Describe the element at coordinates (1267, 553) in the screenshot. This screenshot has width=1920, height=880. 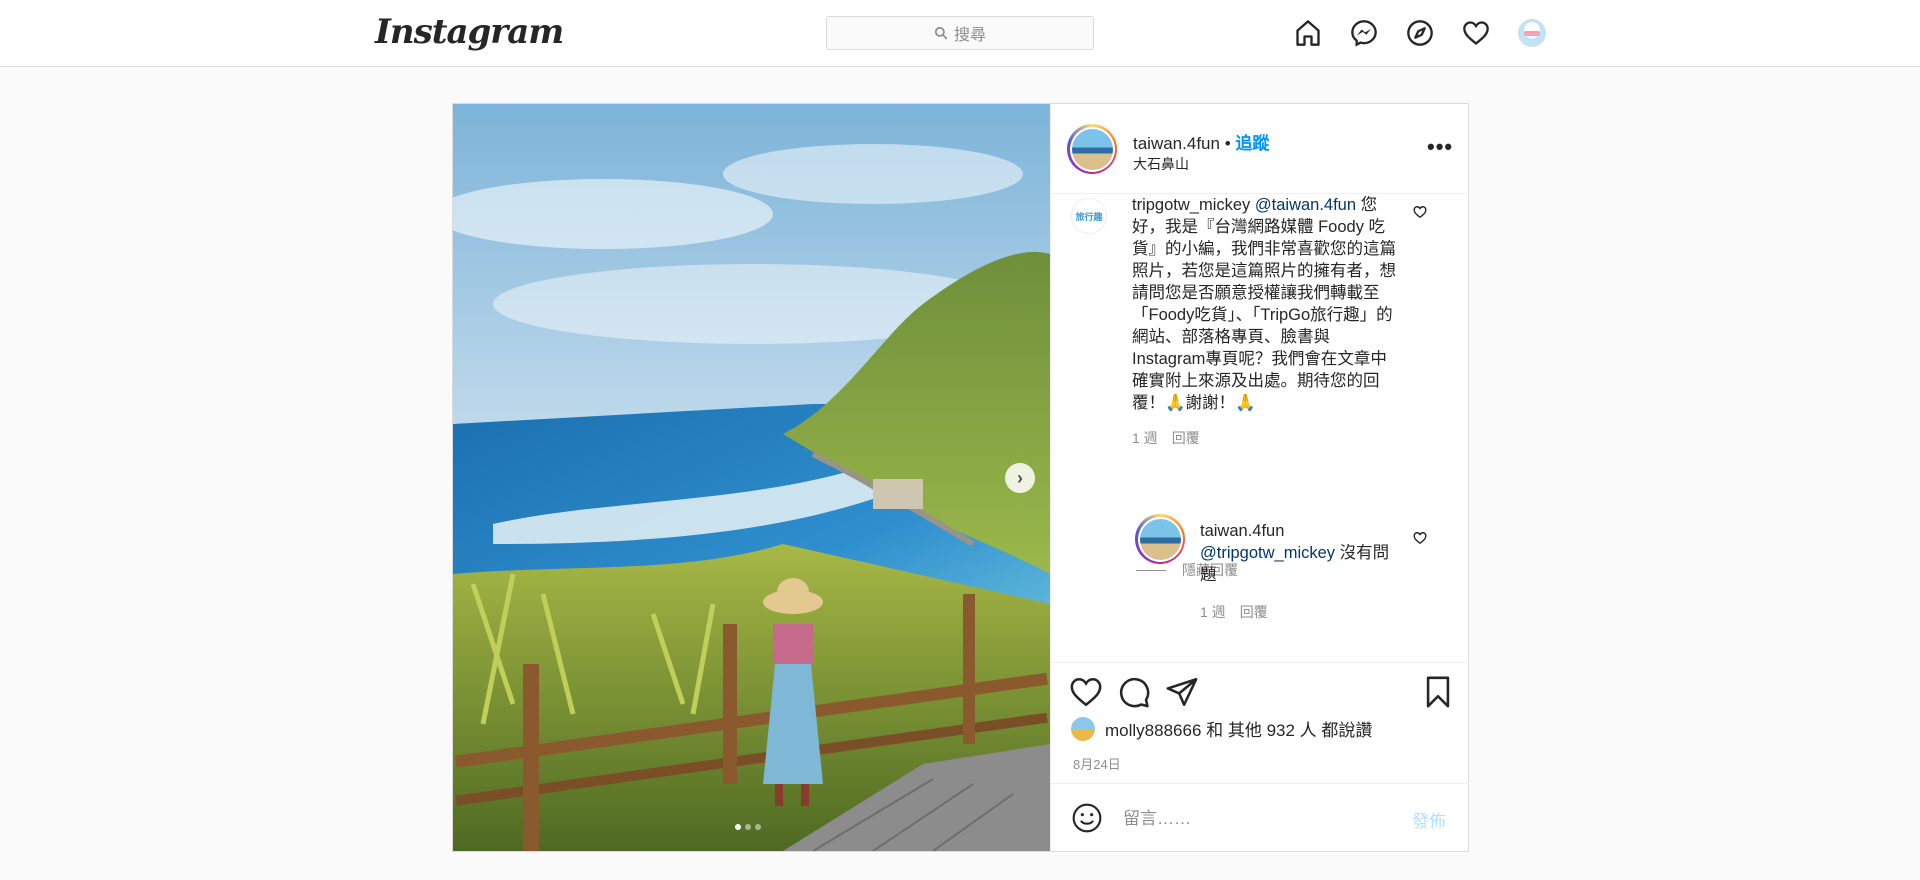
I see `reply-mention: @tripgotw_mickey` at that location.